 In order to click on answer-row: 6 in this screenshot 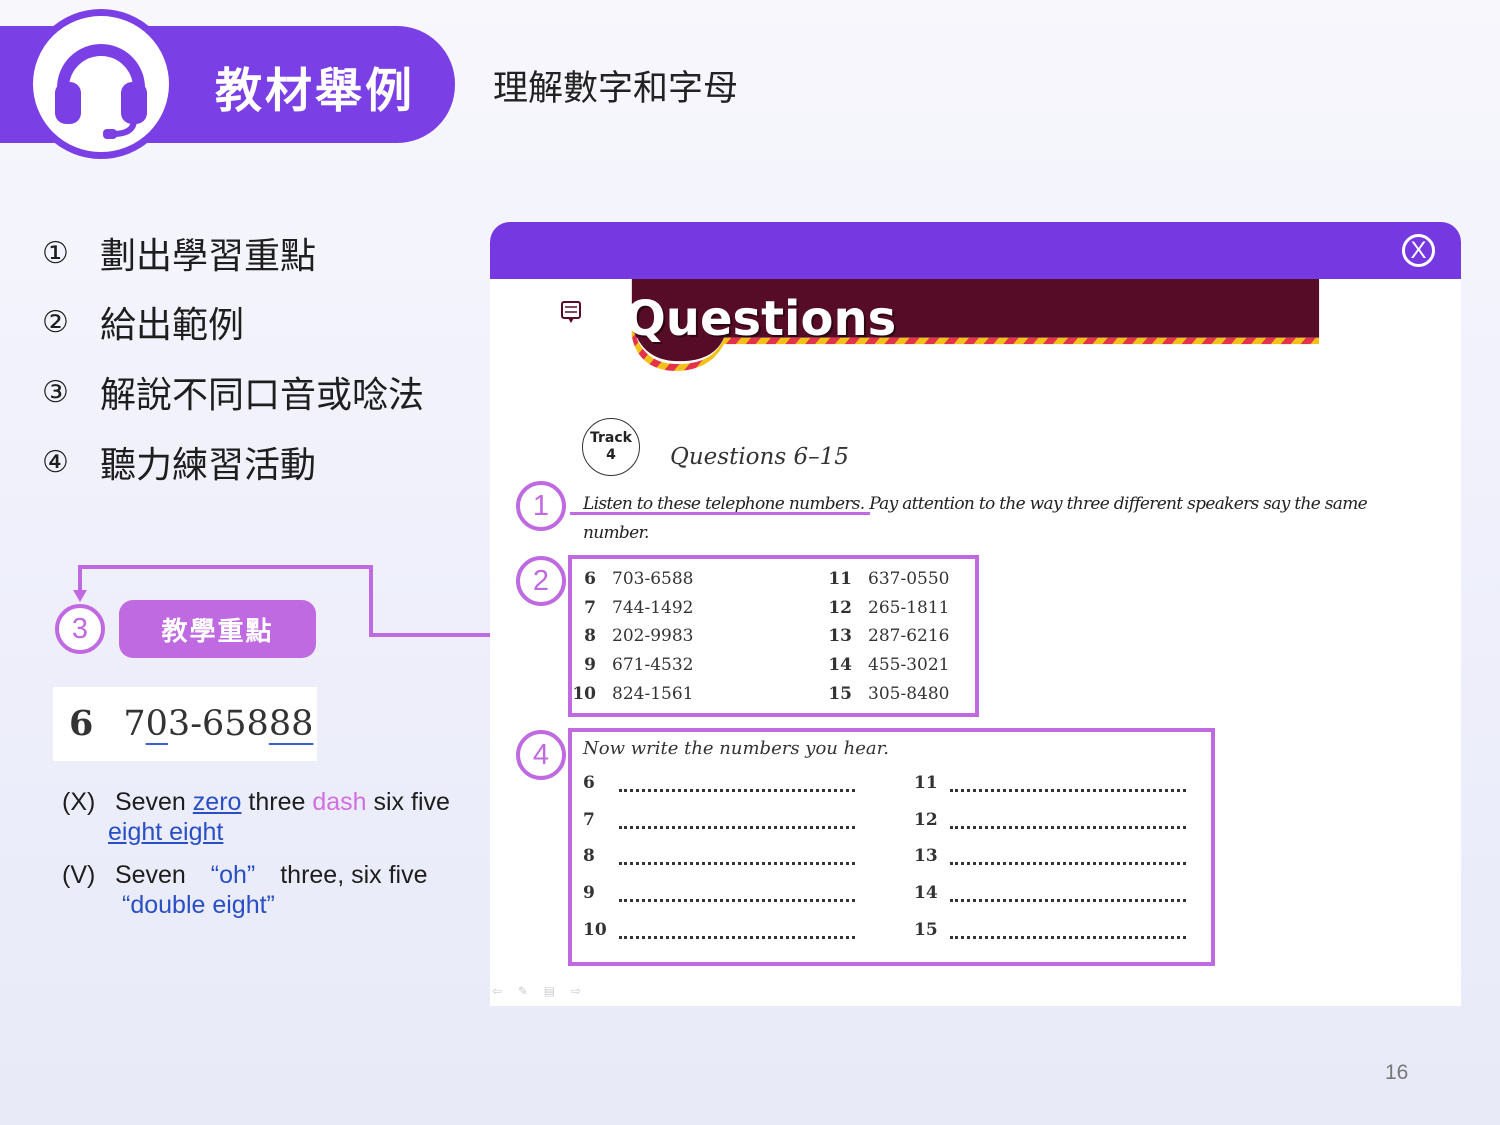, I will do `click(719, 783)`.